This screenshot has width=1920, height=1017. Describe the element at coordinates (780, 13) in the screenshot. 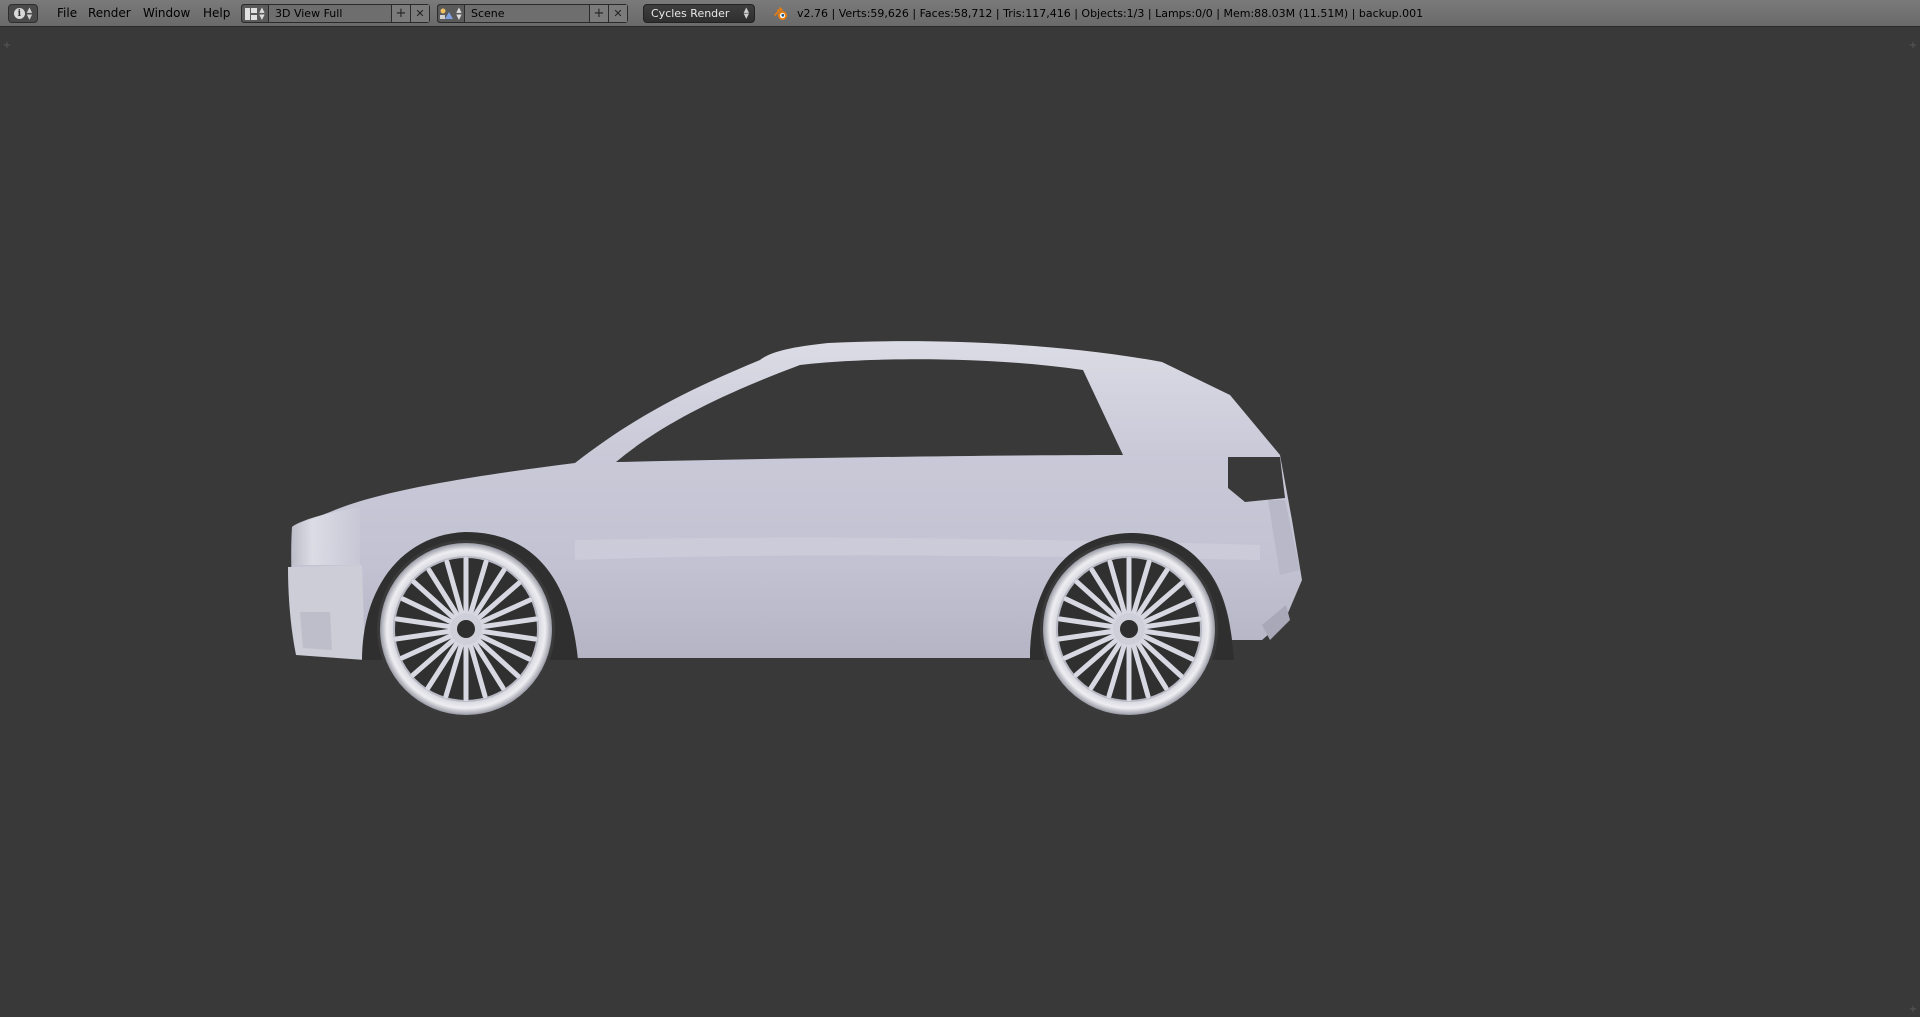

I see `blender-logo` at that location.